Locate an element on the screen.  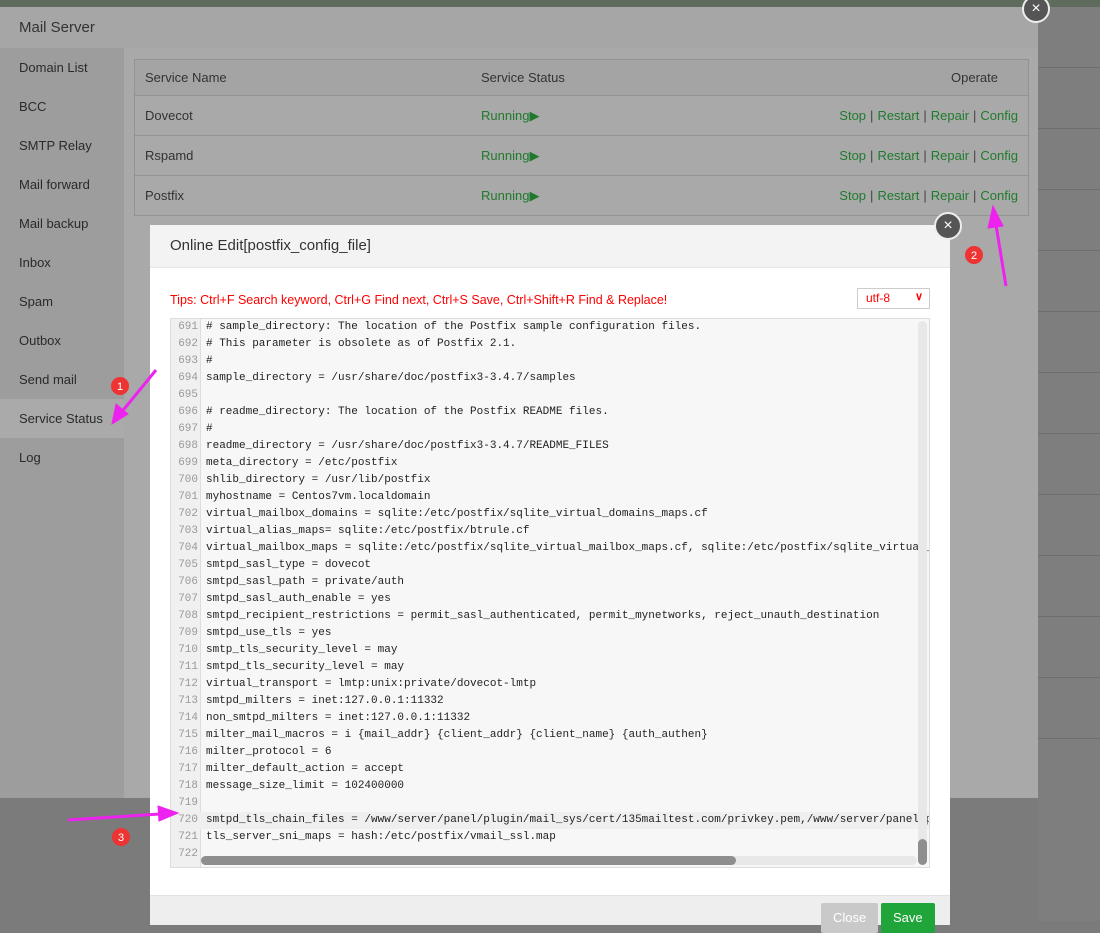
arrow-2-head is located at coordinates (995, 216).